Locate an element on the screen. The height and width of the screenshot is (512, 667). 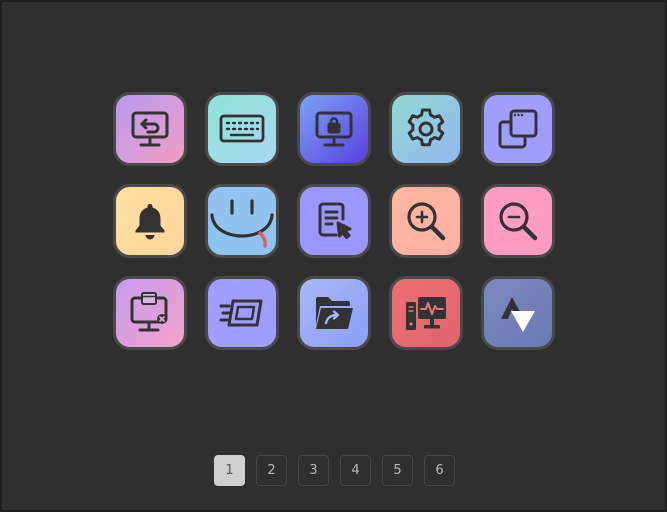
screen-close-window-icon is located at coordinates (149, 312).